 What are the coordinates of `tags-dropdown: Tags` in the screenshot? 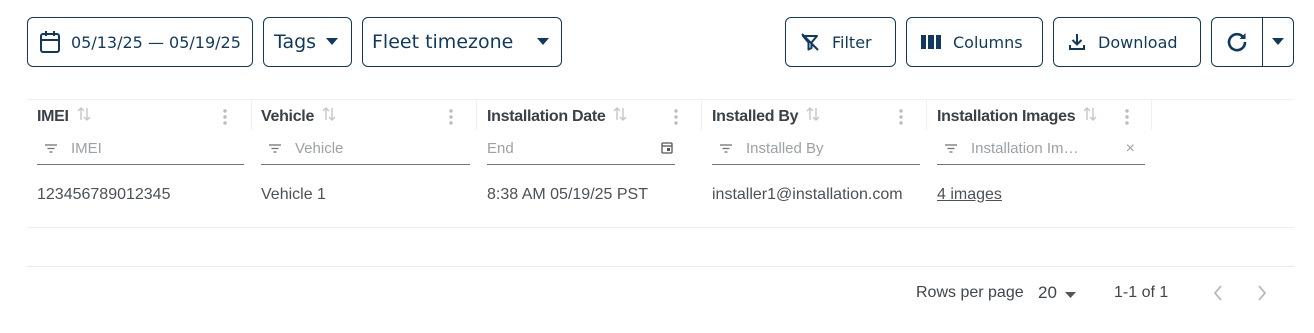 It's located at (307, 42).